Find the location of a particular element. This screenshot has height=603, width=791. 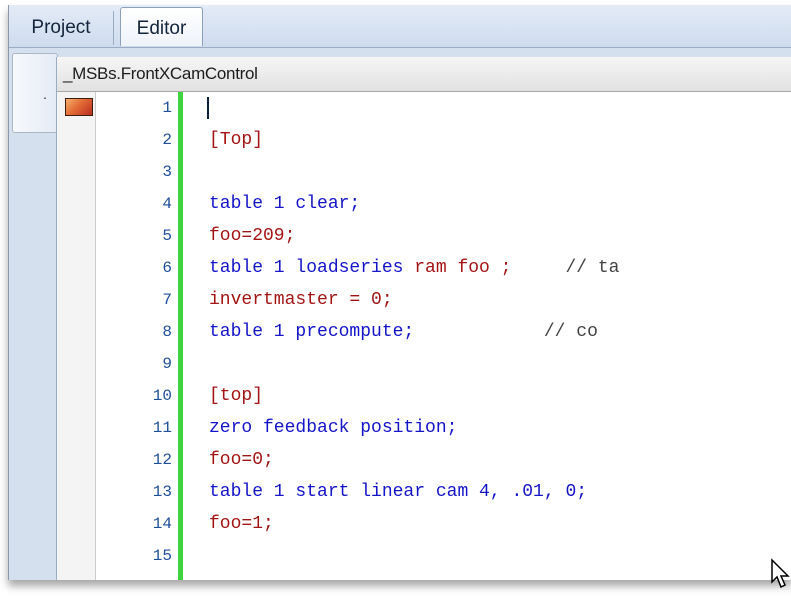

line-number: 9 is located at coordinates (167, 364).